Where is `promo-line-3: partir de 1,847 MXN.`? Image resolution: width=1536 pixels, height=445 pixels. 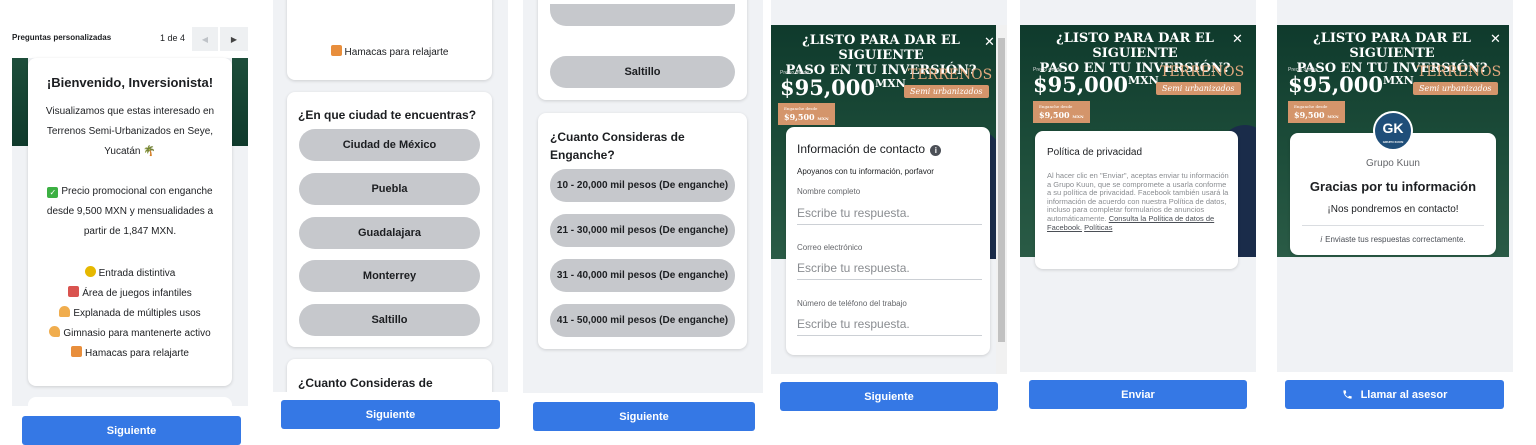 promo-line-3: partir de 1,847 MXN. is located at coordinates (130, 231).